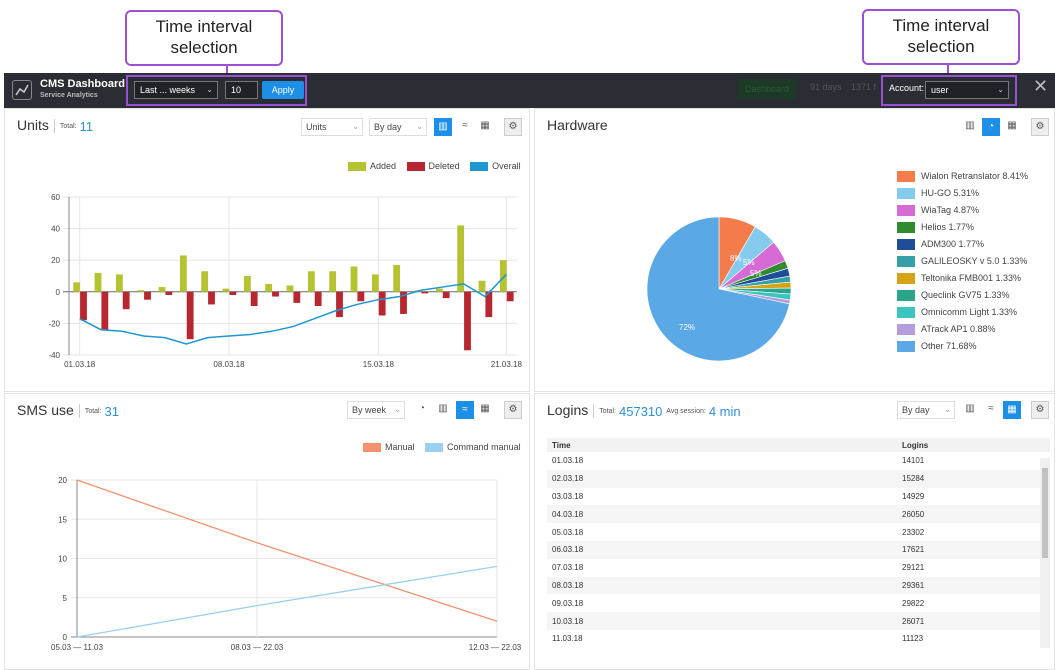  I want to click on line-chart-icon: ≈, so click(991, 410).